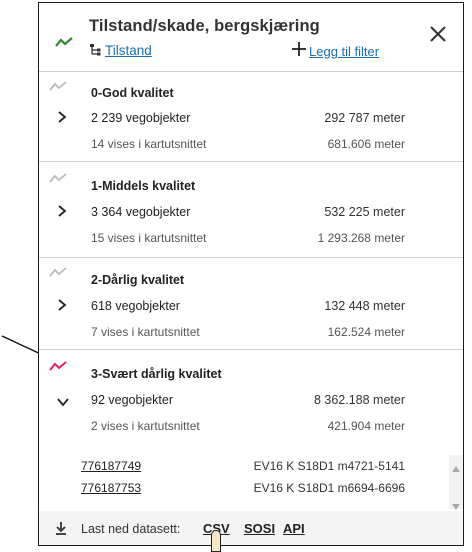  I want to click on hierarchy-icon, so click(95, 52).